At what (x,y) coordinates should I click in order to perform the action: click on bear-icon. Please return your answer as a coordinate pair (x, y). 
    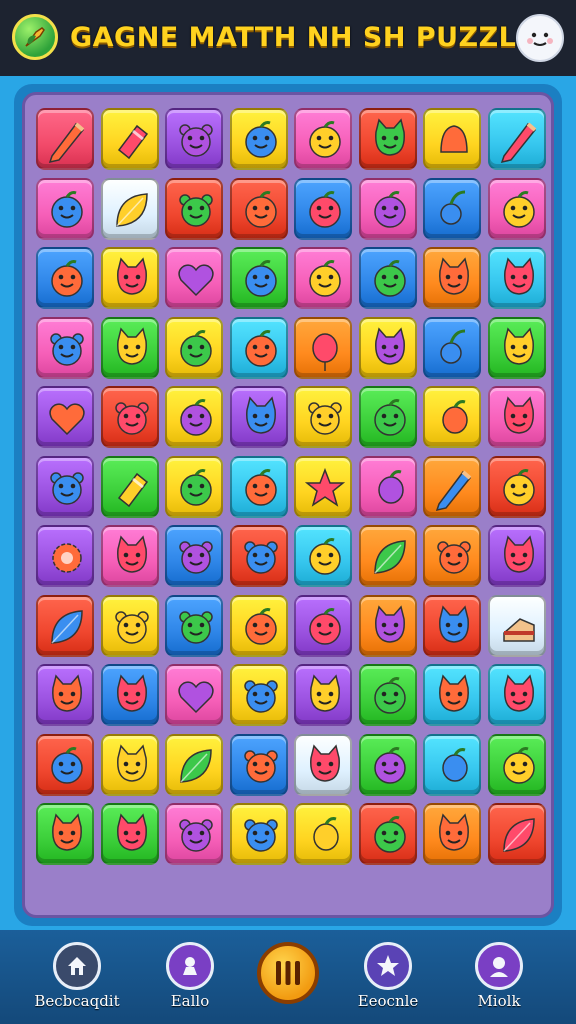
    Looking at the image, I should click on (131, 418).